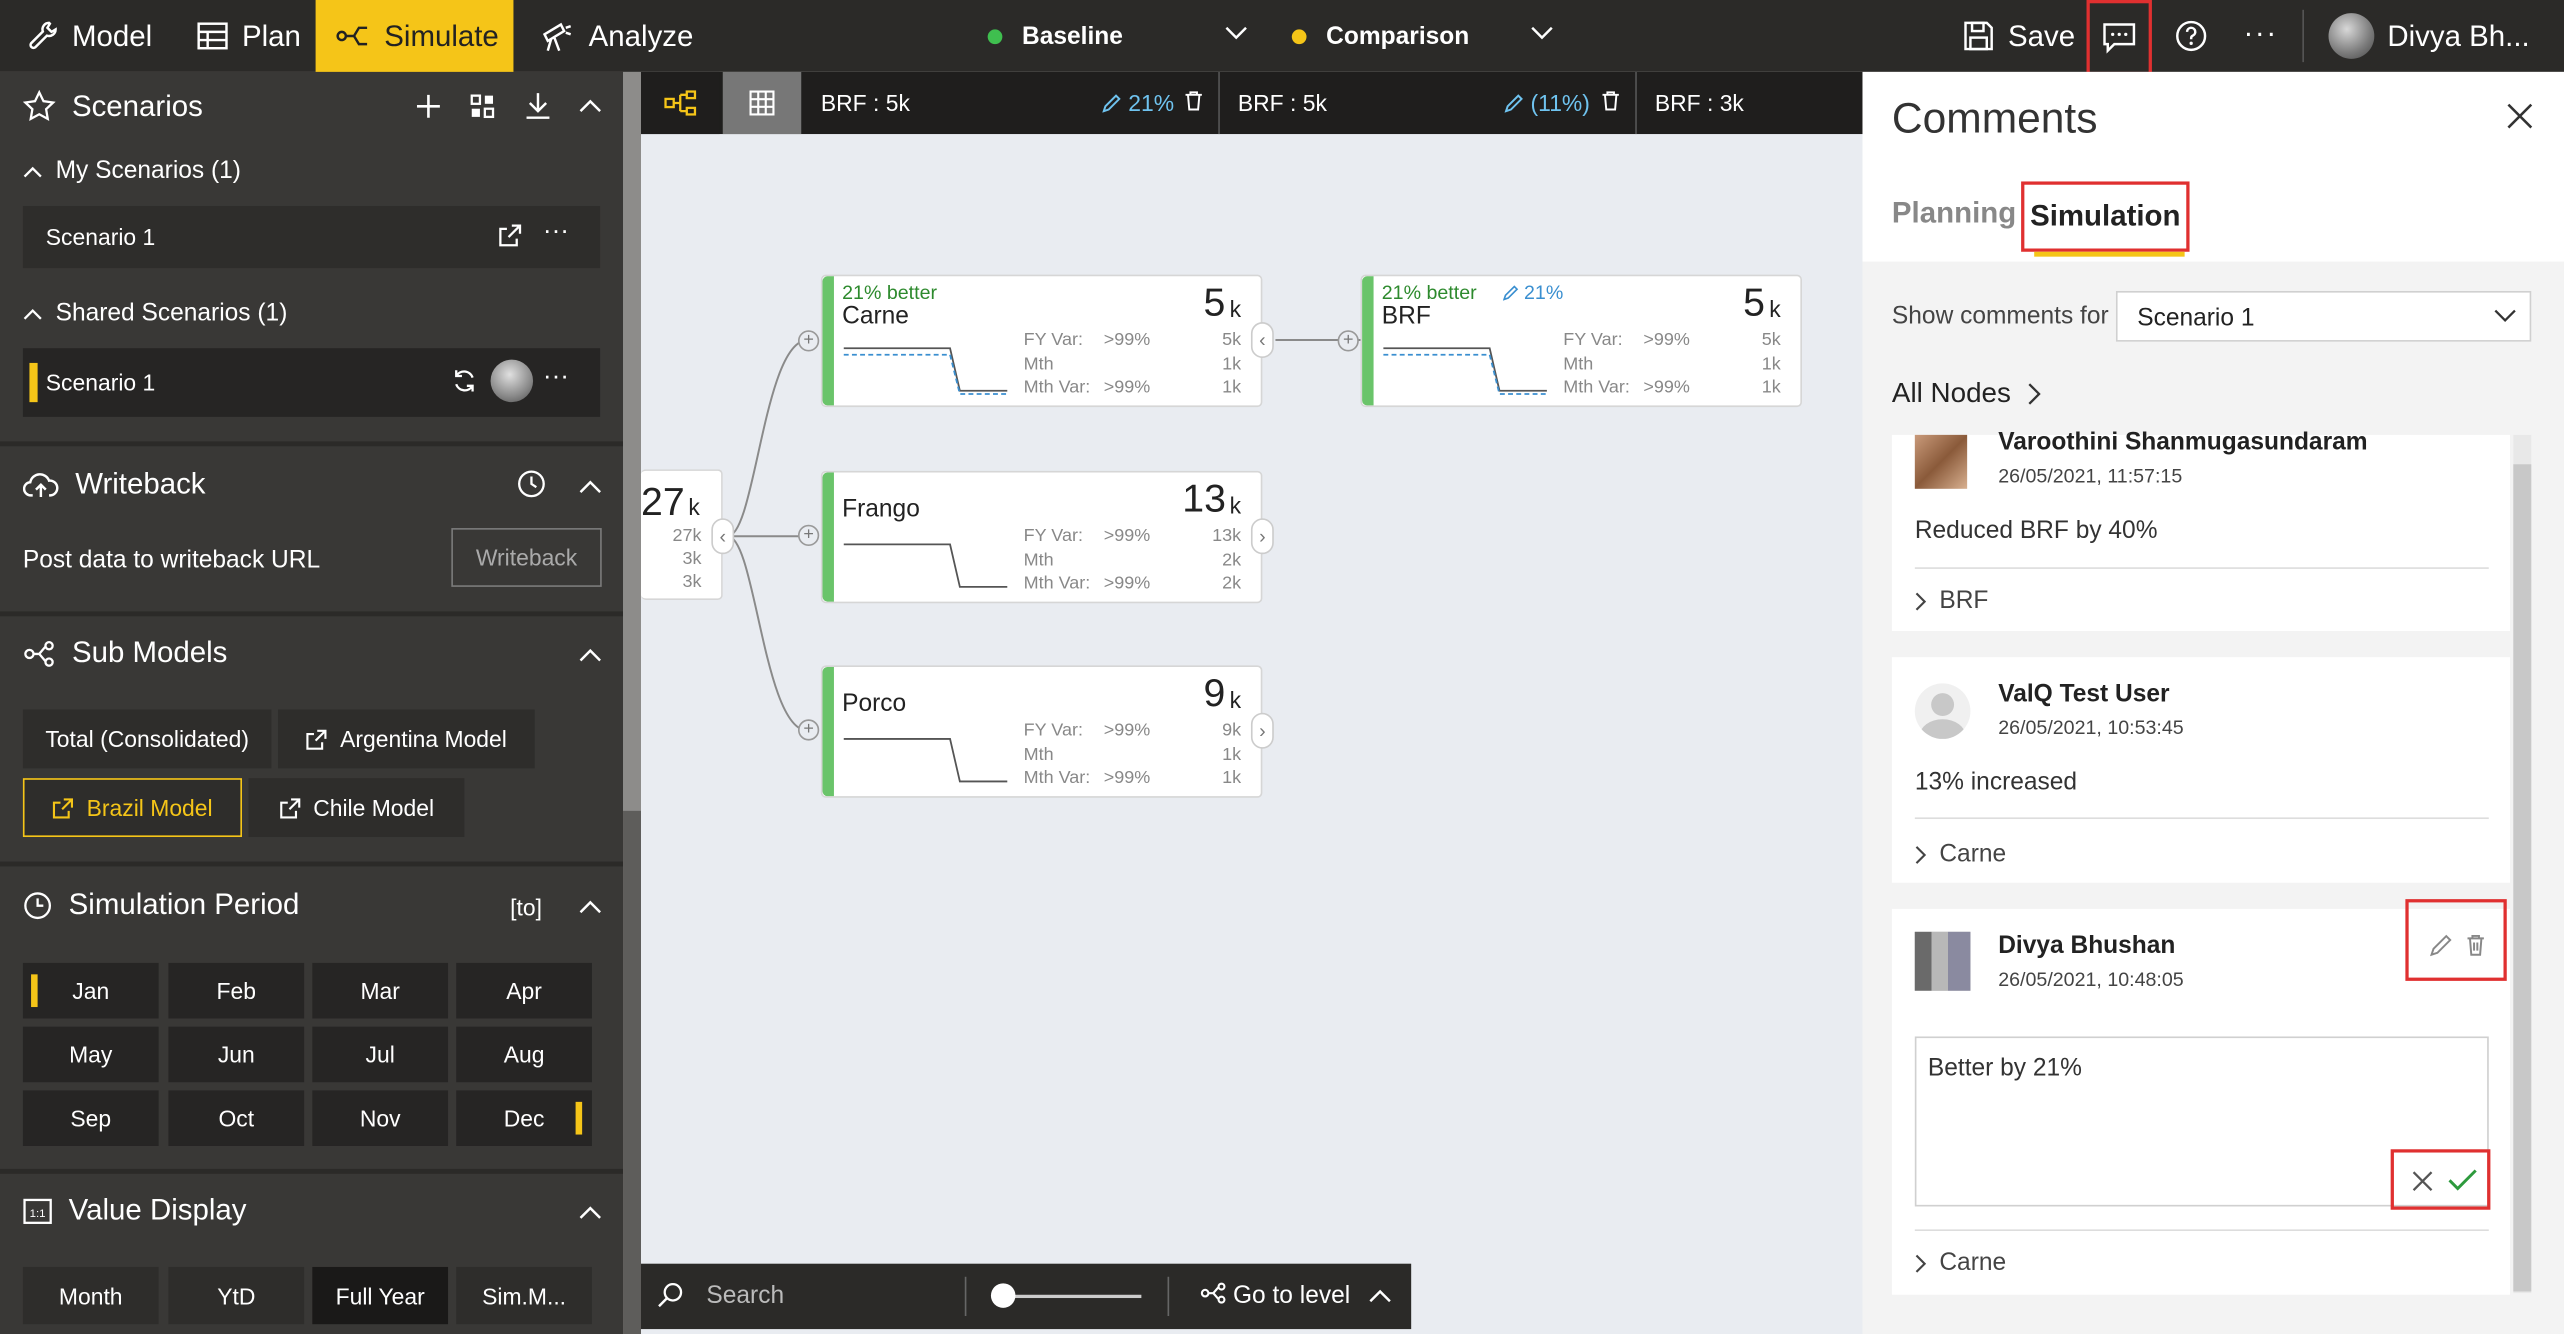 The image size is (2564, 1334). I want to click on writeback-button: Writeback, so click(526, 557).